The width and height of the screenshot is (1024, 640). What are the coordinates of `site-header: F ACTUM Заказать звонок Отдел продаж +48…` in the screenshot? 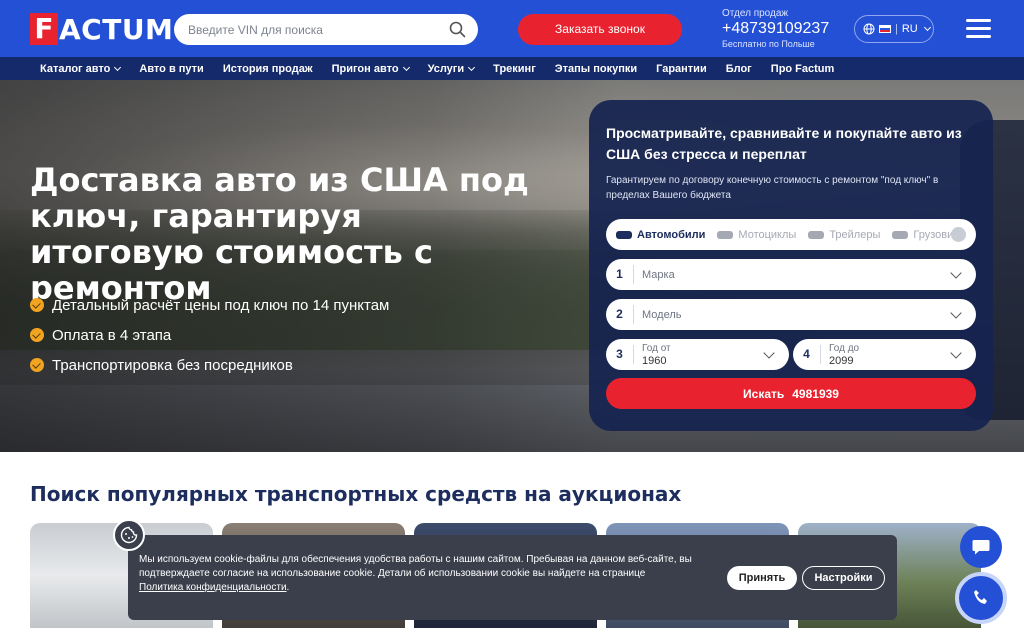 It's located at (512, 28).